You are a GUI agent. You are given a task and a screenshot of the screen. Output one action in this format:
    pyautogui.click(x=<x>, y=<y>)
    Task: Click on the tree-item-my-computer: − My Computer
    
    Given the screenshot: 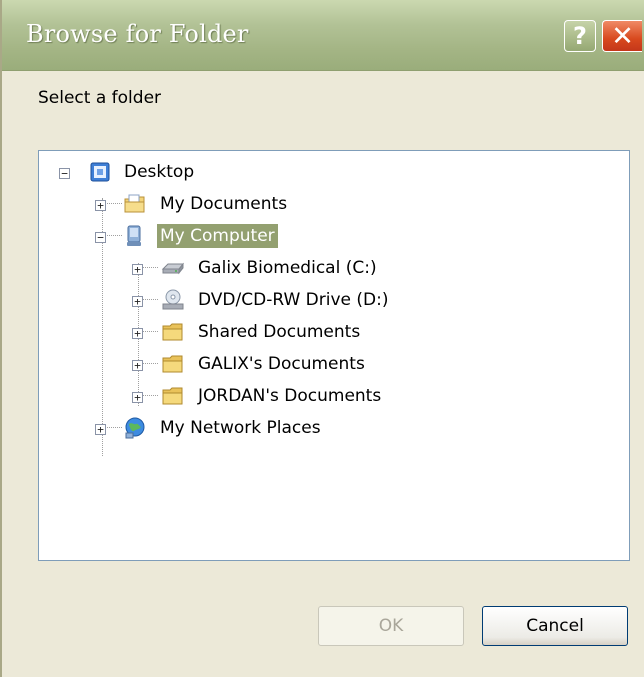 What is the action you would take?
    pyautogui.click(x=199, y=236)
    